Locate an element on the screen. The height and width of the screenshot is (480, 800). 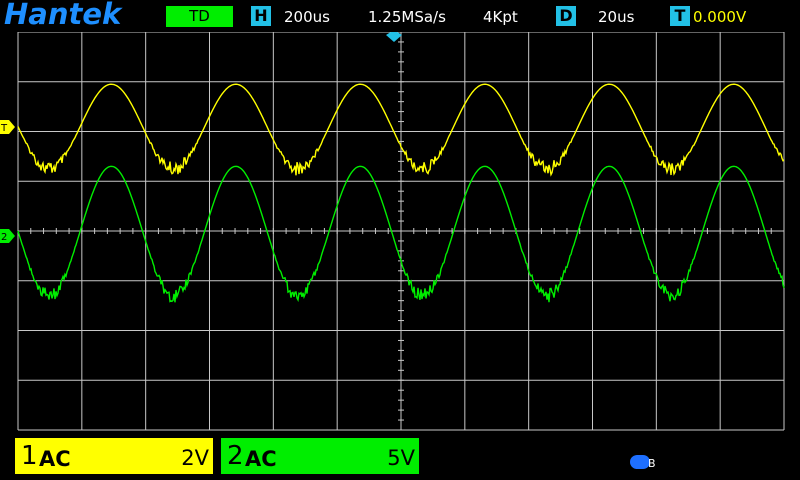
ch1-trigger-marker: T is located at coordinates (7, 127).